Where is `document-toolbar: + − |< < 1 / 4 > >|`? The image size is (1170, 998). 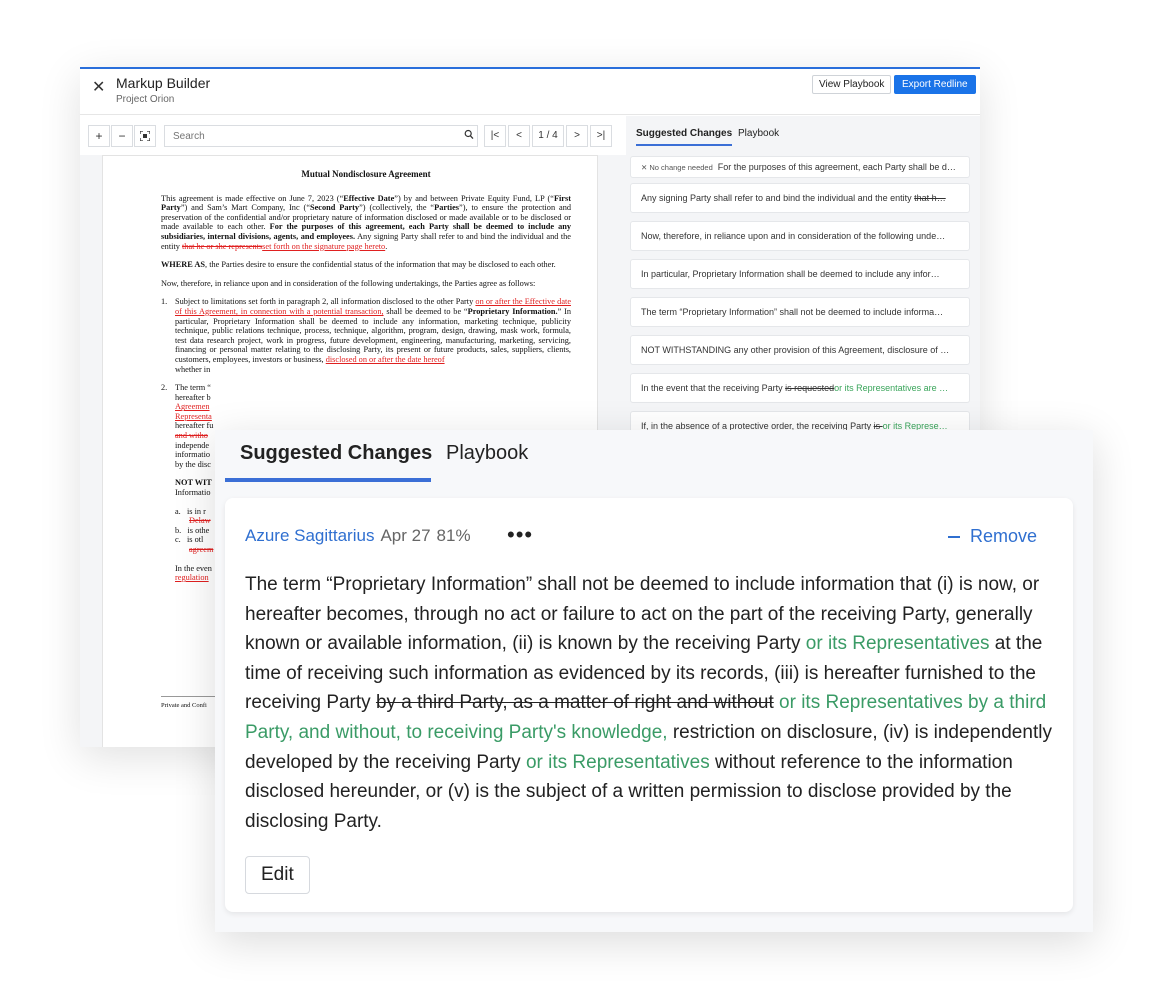 document-toolbar: + − |< < 1 / 4 > >| is located at coordinates (351, 136).